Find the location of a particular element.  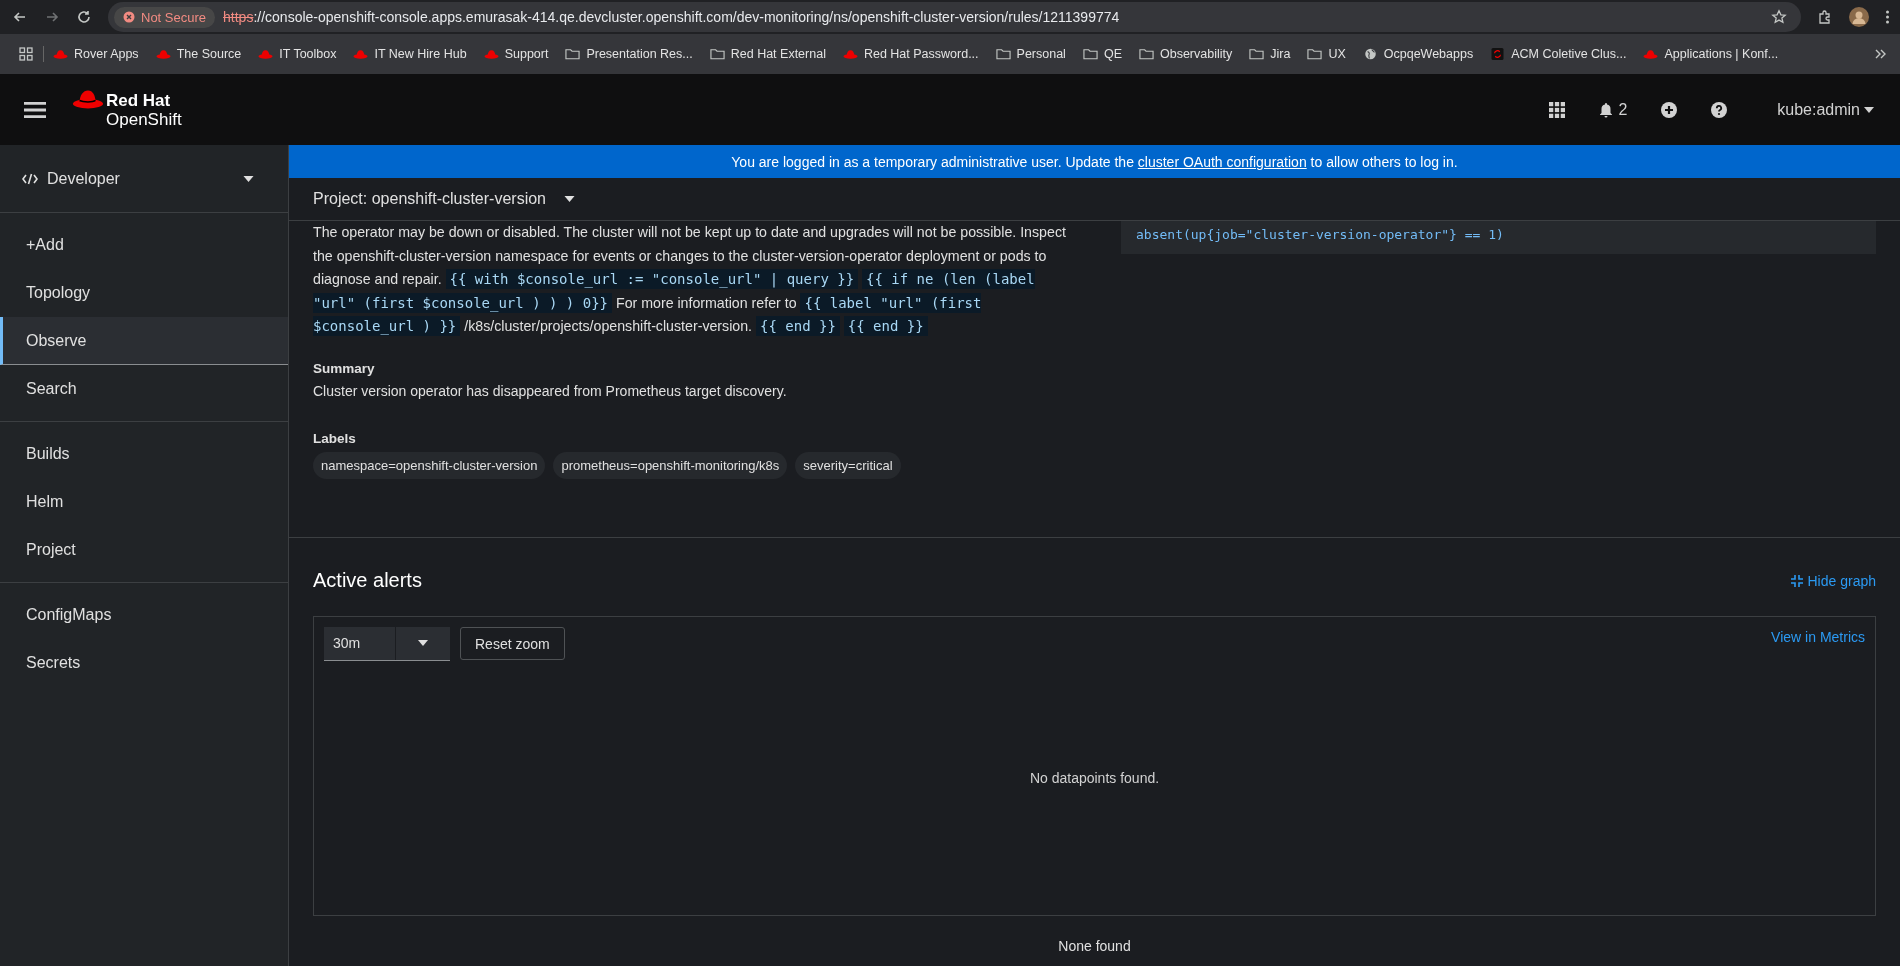

product-name: OpenShift is located at coordinates (144, 119).